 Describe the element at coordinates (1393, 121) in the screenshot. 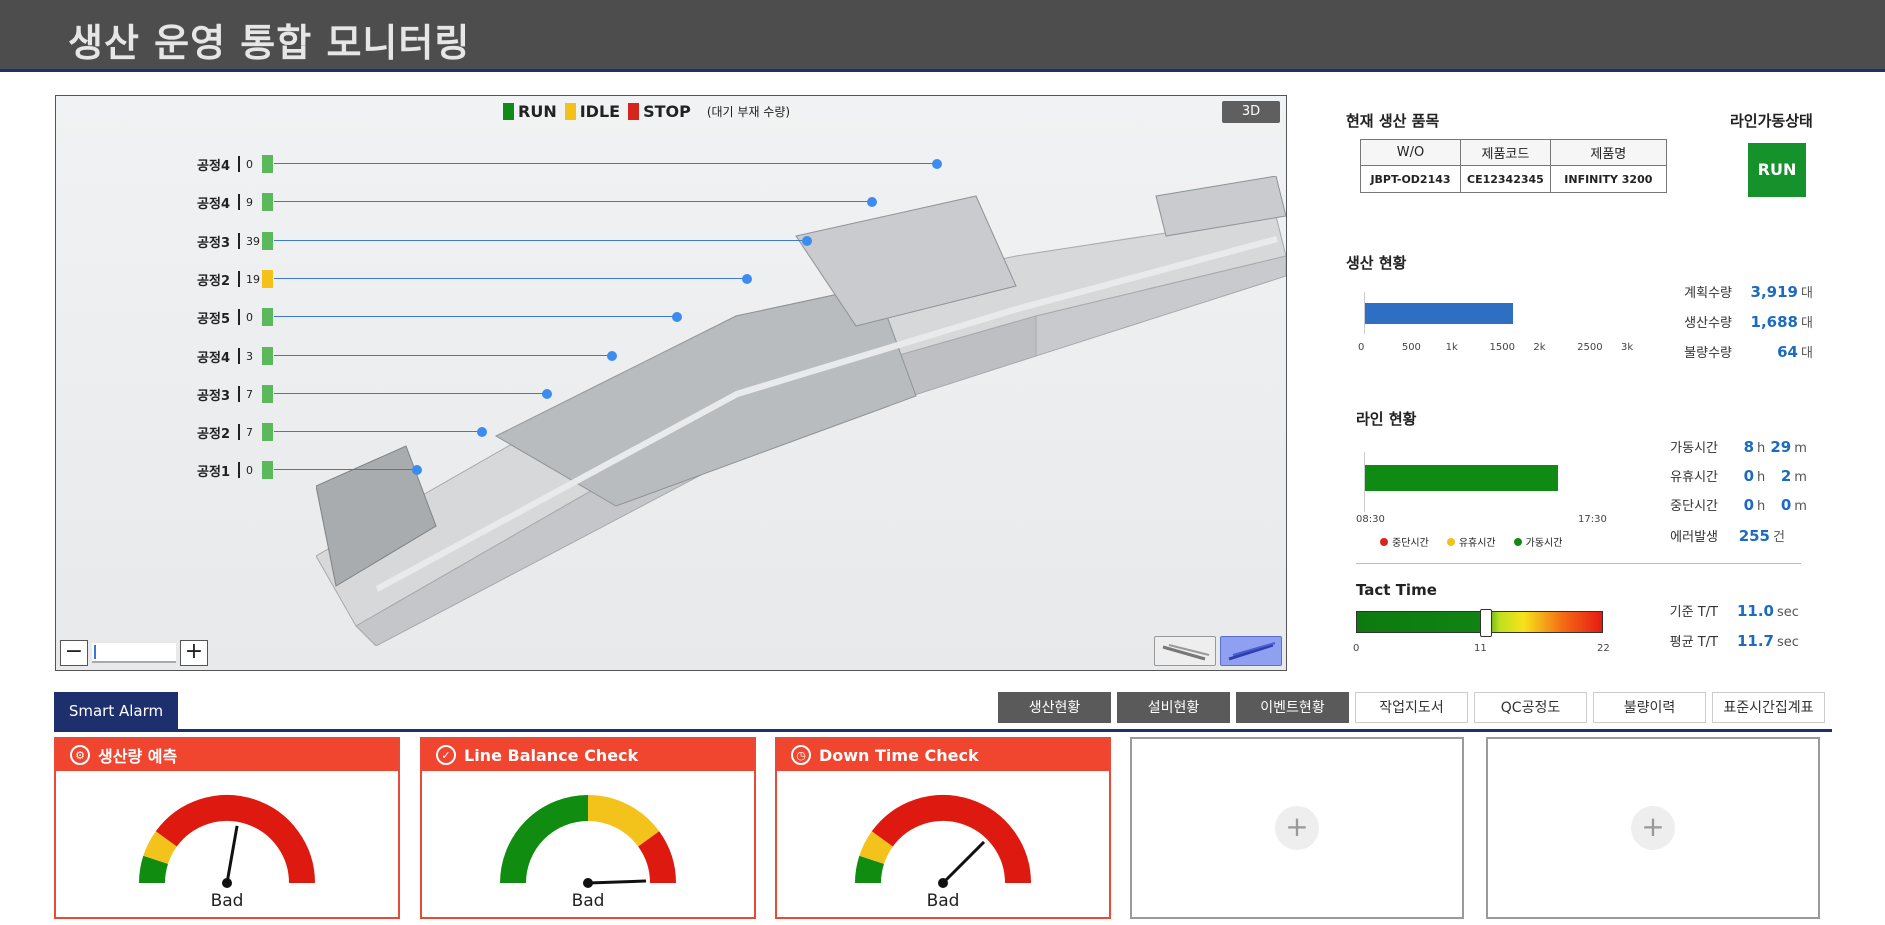

I see `product-title: 현재 생산 품목` at that location.